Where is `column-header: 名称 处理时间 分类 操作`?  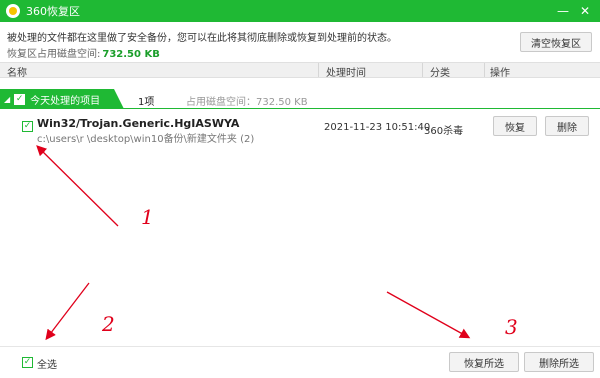
column-header: 名称 处理时间 分类 操作 is located at coordinates (300, 70).